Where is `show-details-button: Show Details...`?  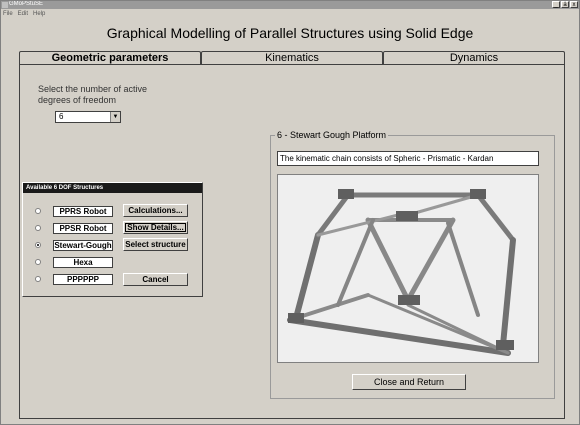 show-details-button: Show Details... is located at coordinates (155, 227).